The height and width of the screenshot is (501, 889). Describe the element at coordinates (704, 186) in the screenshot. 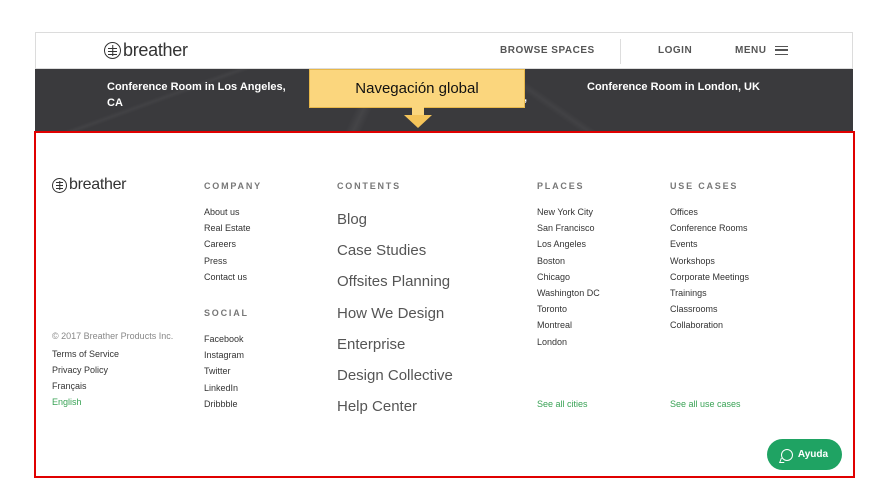

I see `use-cases-heading: USE CASES` at that location.